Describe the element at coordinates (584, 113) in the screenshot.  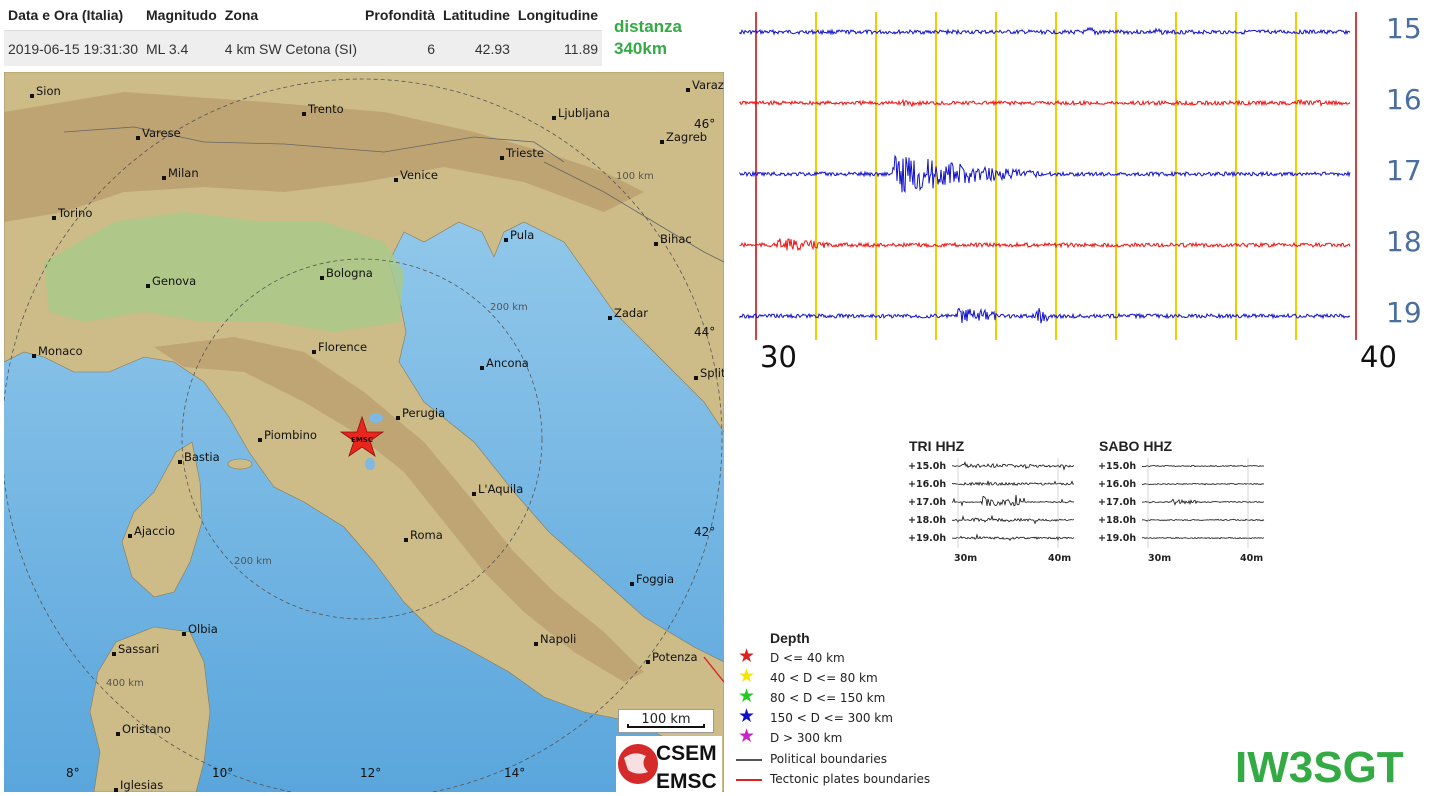
I see `city-label: Ljubljana` at that location.